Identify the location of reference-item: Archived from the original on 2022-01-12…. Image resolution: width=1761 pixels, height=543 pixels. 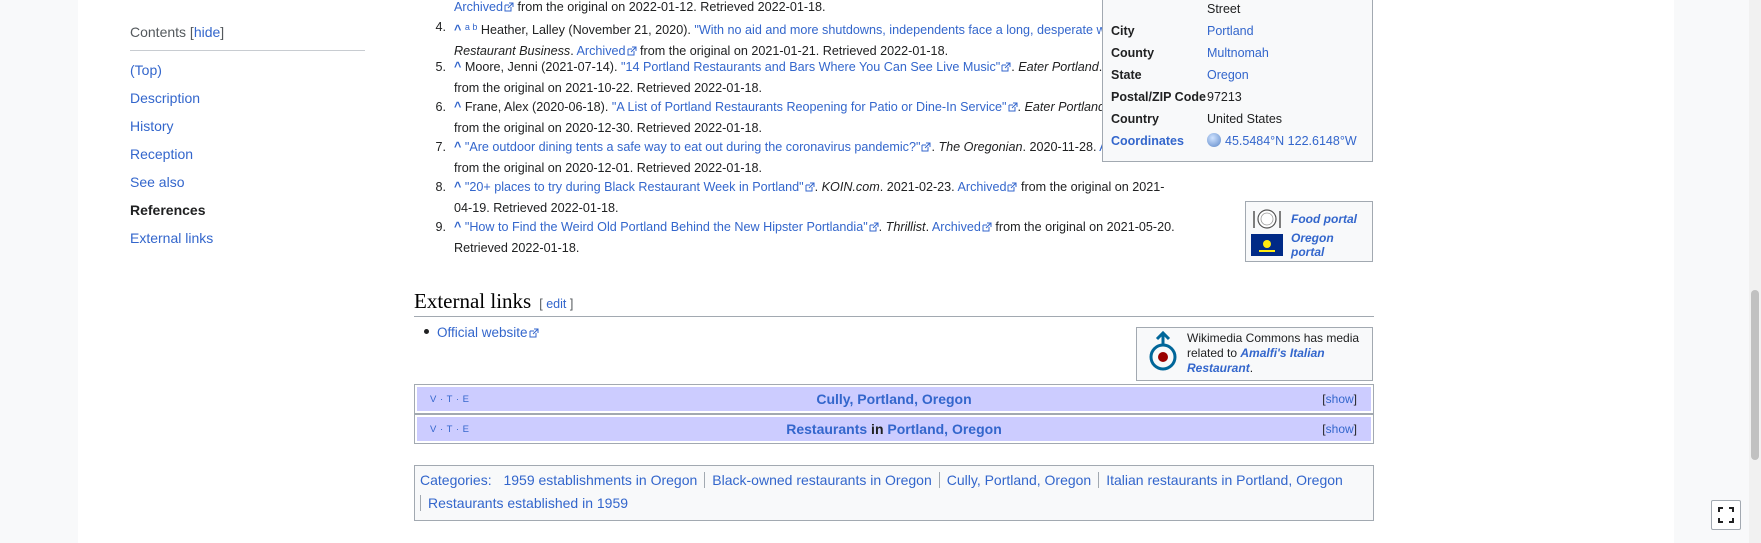
(640, 7).